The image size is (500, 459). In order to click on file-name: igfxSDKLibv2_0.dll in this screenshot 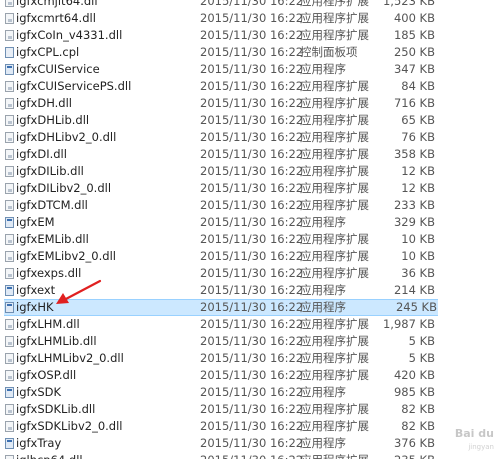, I will do `click(69, 426)`.